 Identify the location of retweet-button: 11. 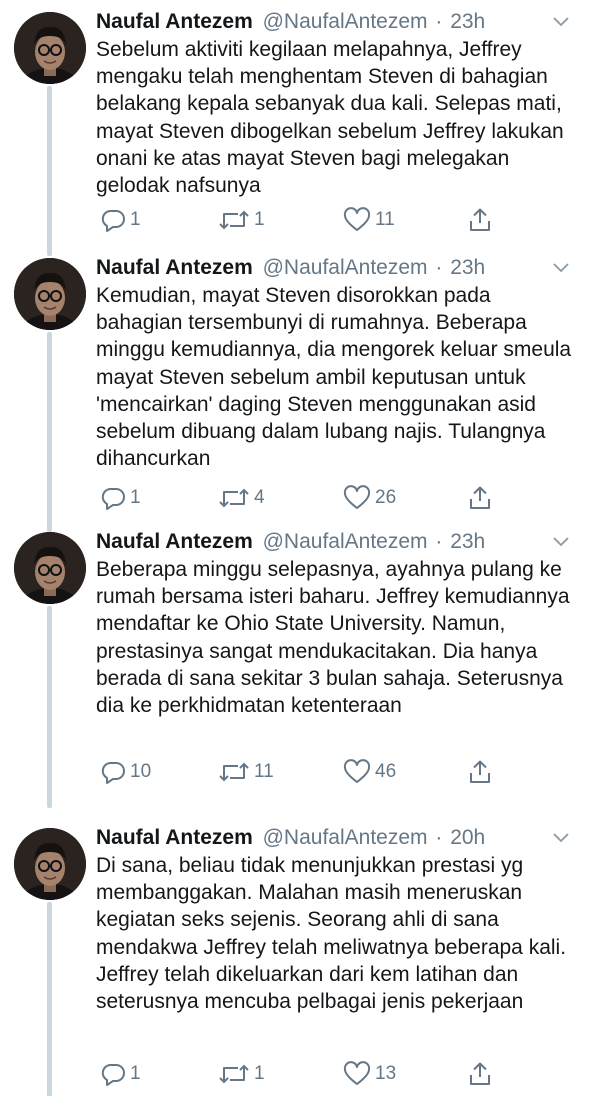
(246, 772).